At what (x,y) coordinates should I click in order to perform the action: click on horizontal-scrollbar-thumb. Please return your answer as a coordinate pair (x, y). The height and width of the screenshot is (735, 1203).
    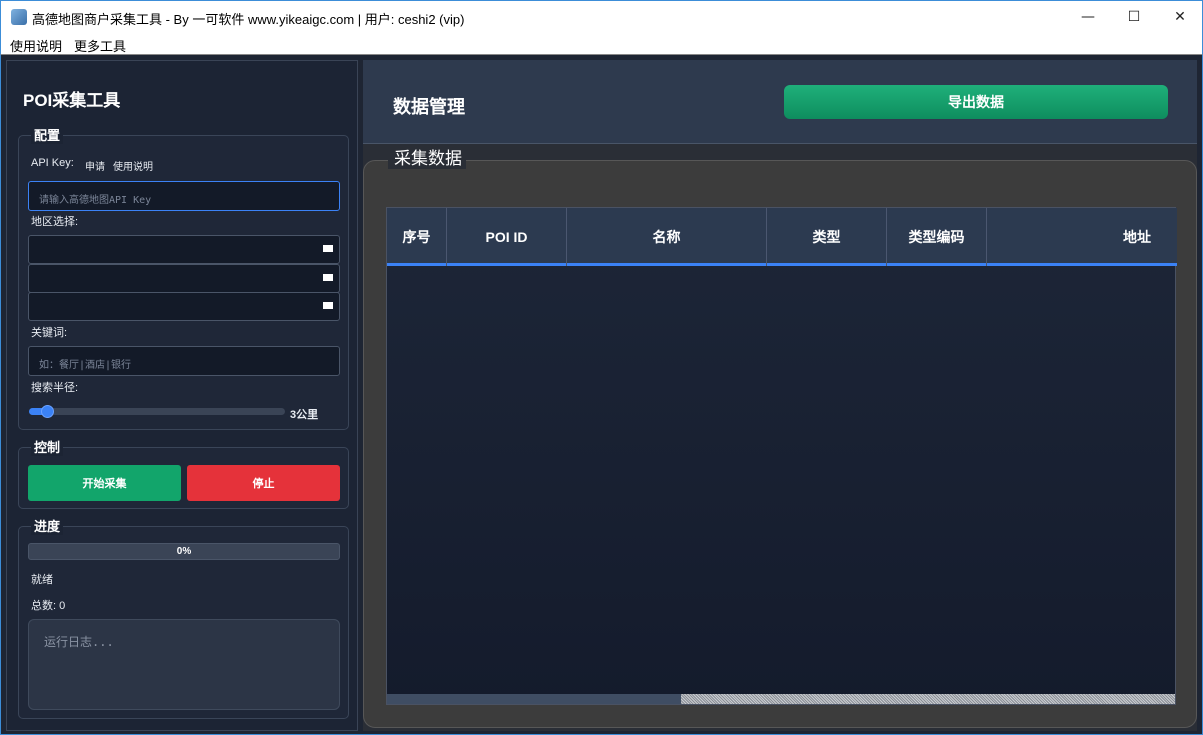
    Looking at the image, I should click on (534, 699).